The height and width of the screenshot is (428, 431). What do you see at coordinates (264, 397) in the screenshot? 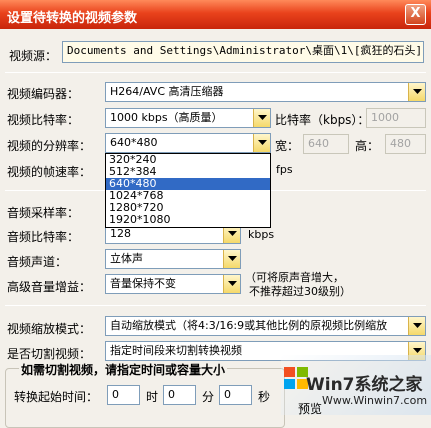
I see `second-unit: 秒` at bounding box center [264, 397].